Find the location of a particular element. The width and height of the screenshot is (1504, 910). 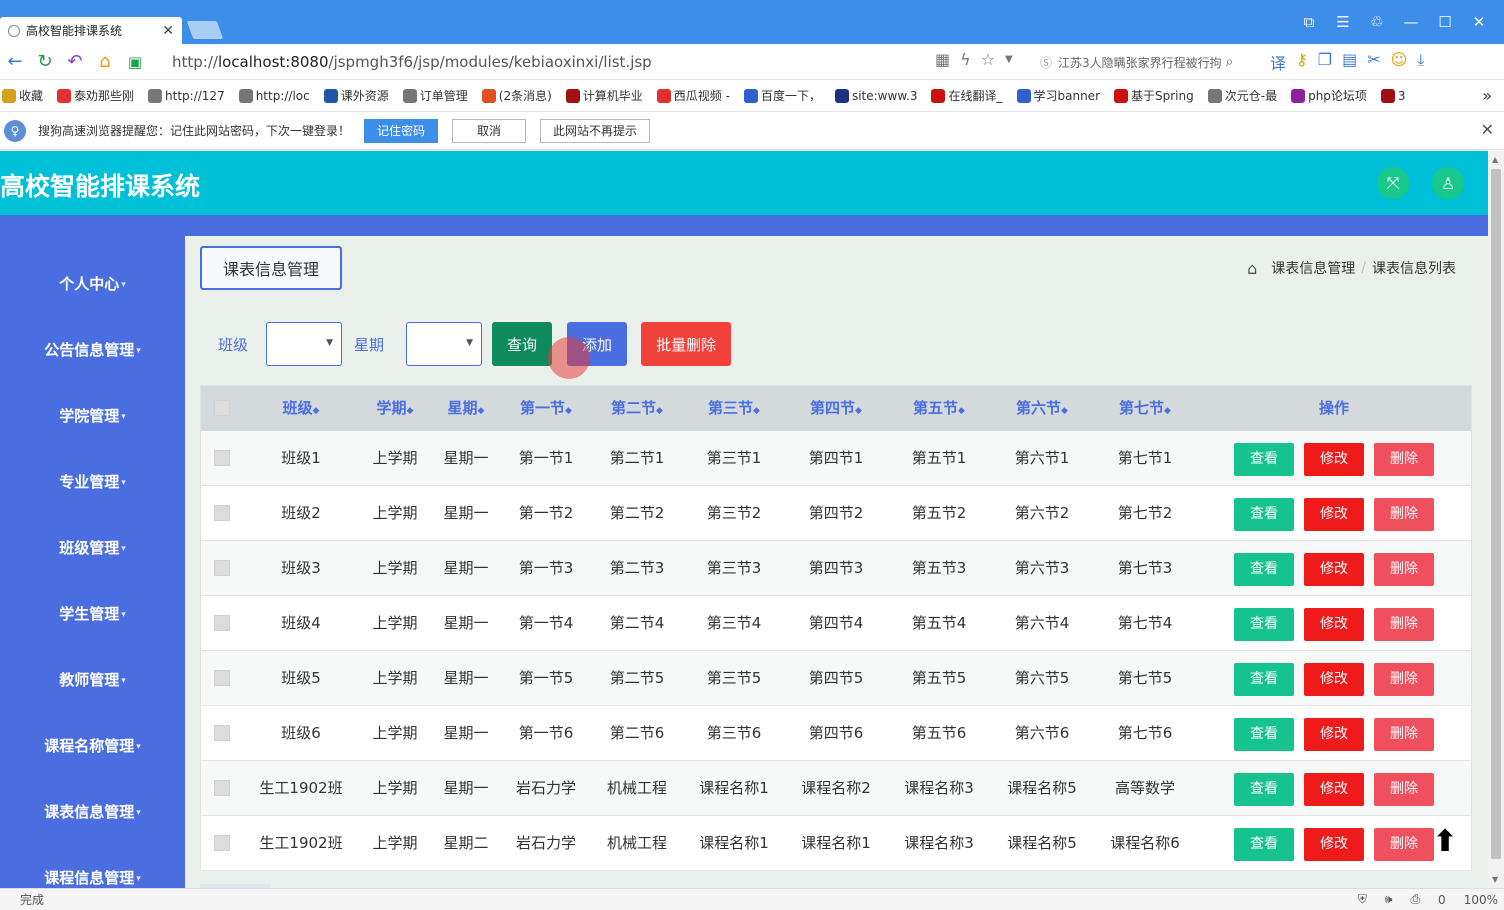

column-header: 班级◆ is located at coordinates (301, 408).